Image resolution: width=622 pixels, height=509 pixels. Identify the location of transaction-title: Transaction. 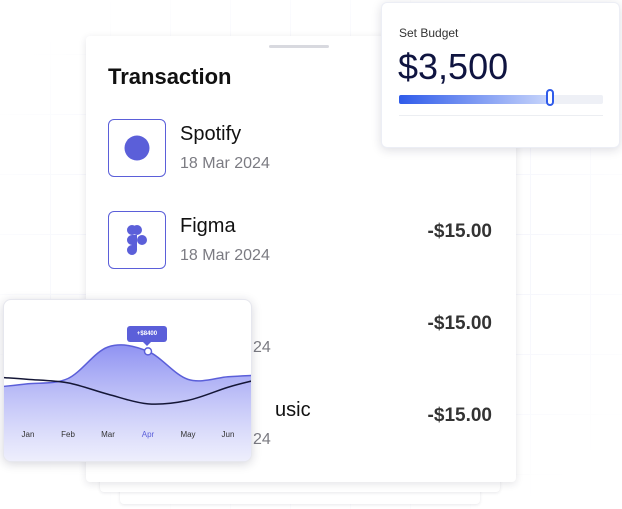
(170, 76).